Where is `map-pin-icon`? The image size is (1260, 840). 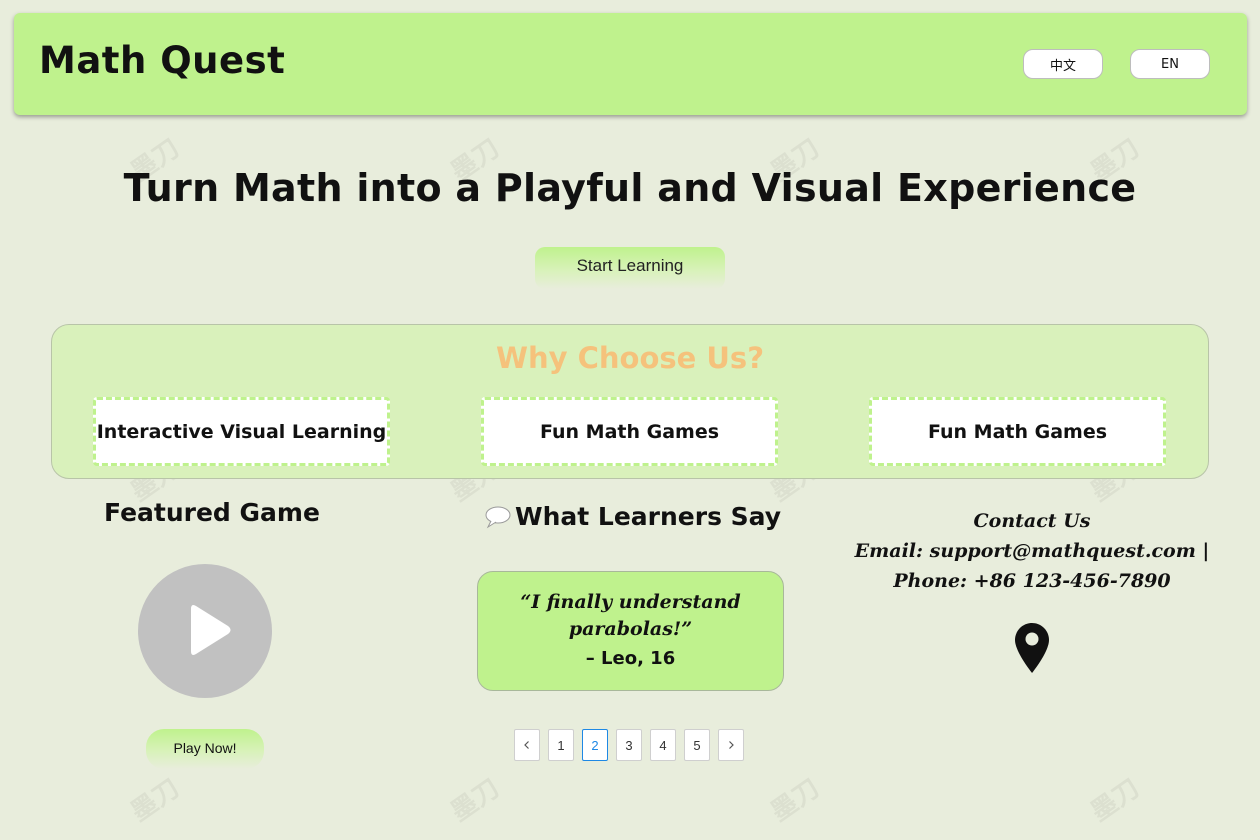
map-pin-icon is located at coordinates (1032, 648).